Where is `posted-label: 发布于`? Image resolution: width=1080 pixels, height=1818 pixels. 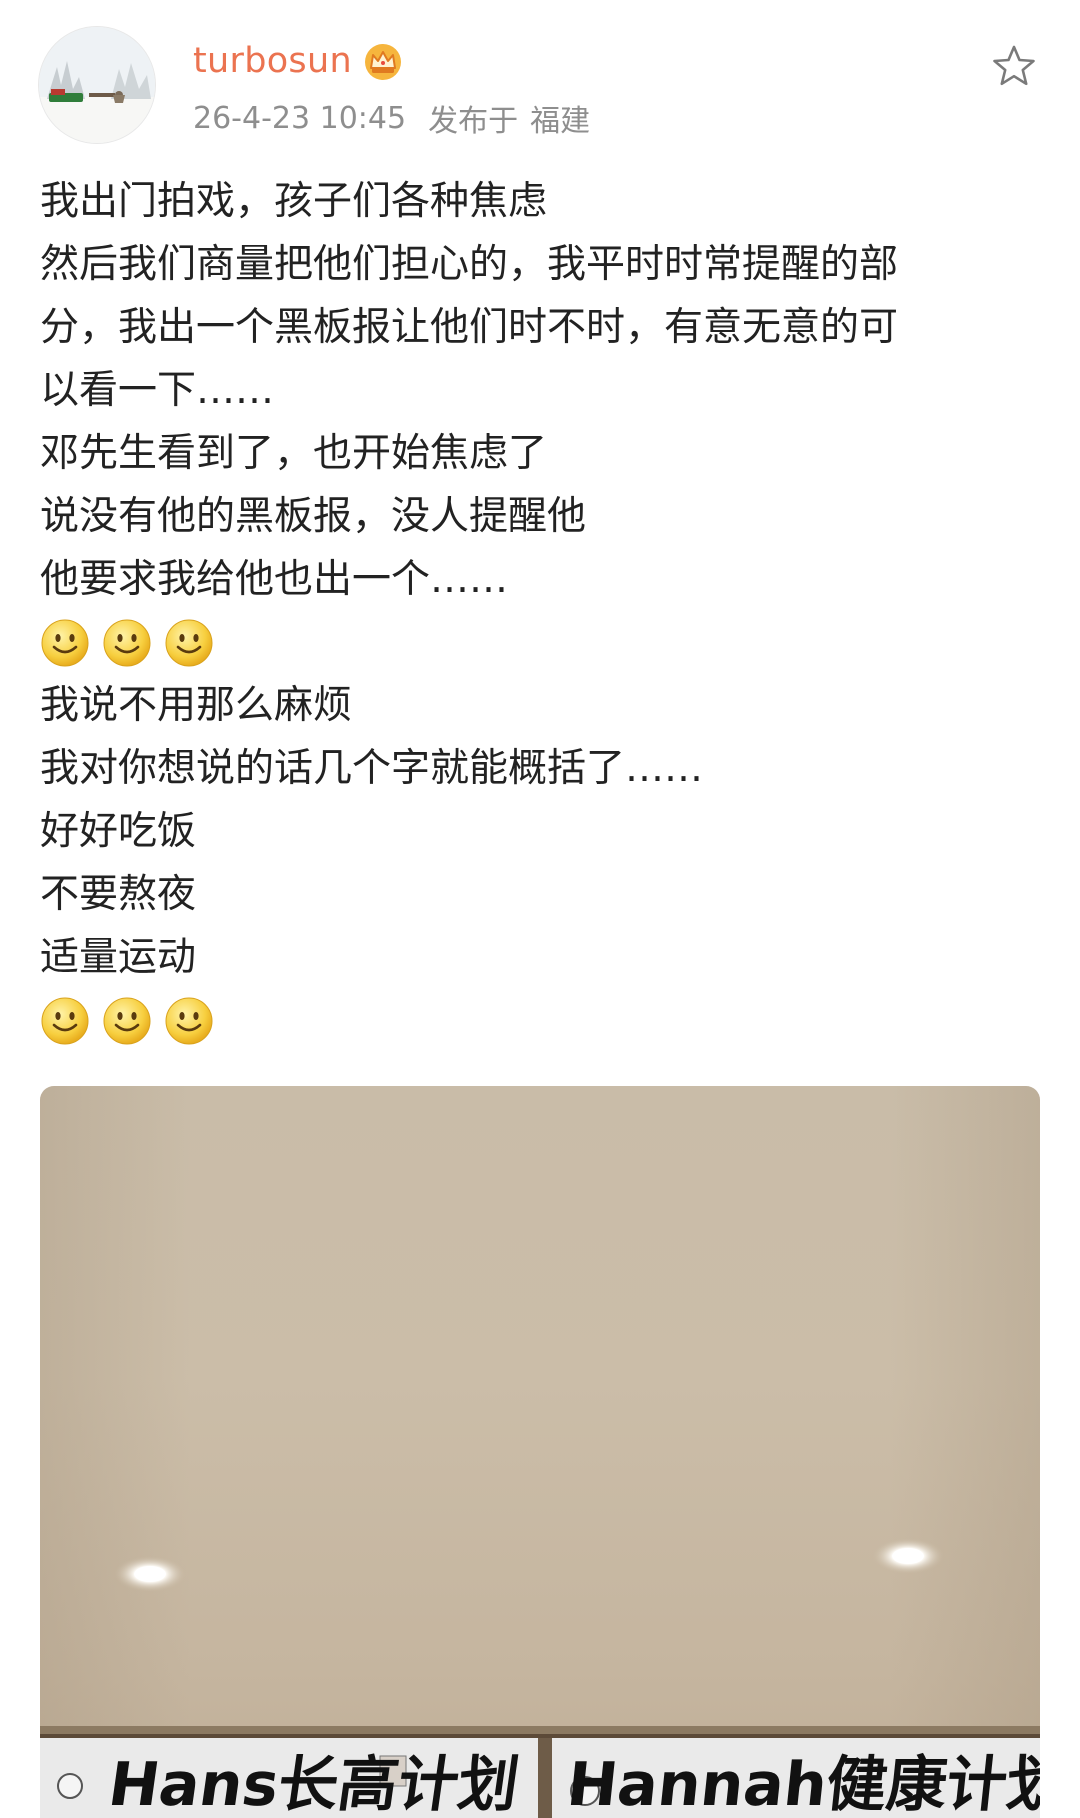
posted-label: 发布于 is located at coordinates (473, 121).